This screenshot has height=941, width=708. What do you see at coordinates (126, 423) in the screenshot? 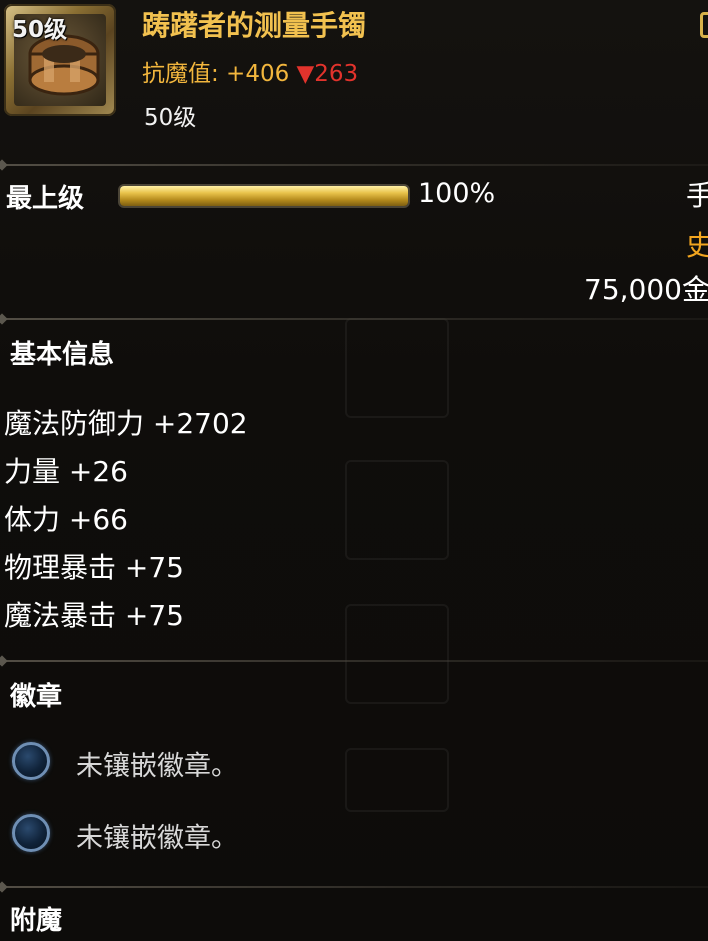
I see `attribute-line: 魔法防御力 +2702` at bounding box center [126, 423].